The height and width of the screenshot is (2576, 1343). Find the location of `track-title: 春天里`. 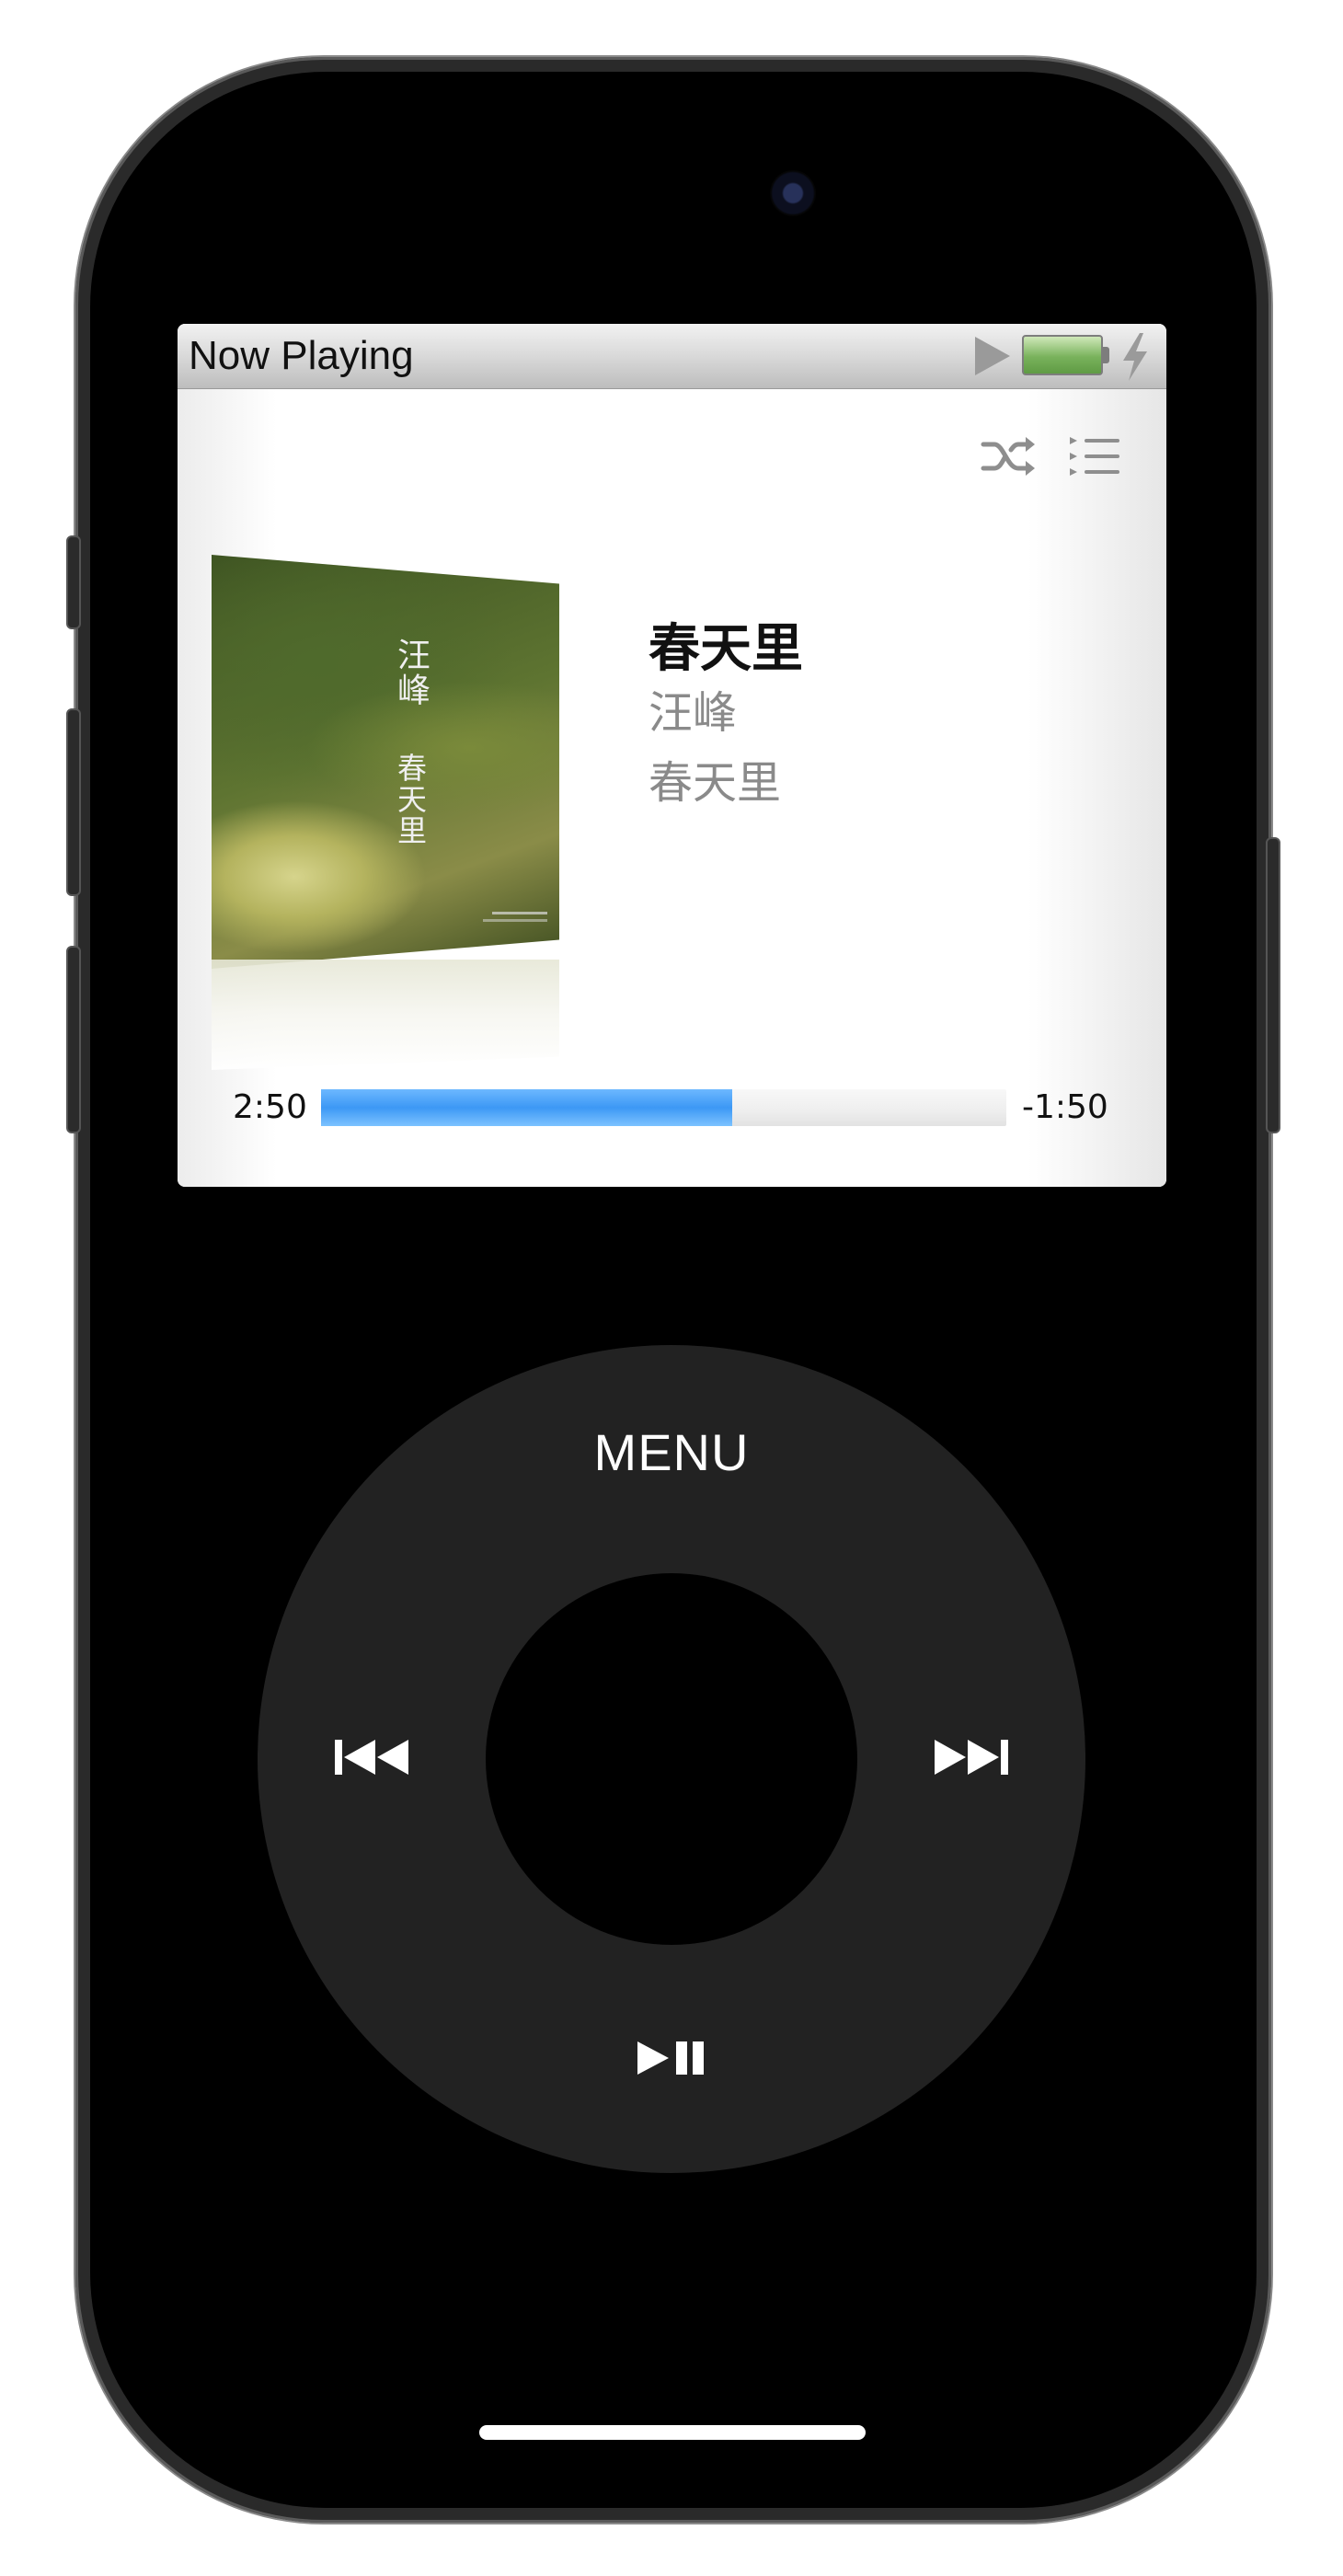

track-title: 春天里 is located at coordinates (726, 649).